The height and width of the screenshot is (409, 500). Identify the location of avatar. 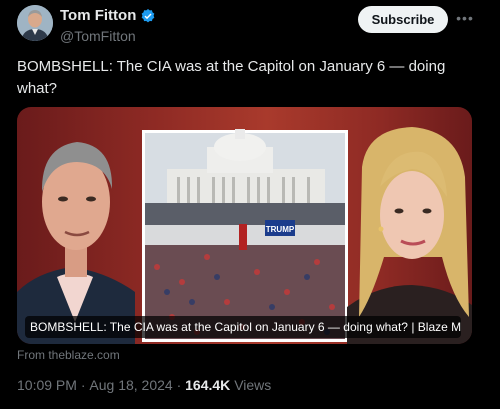
(35, 23).